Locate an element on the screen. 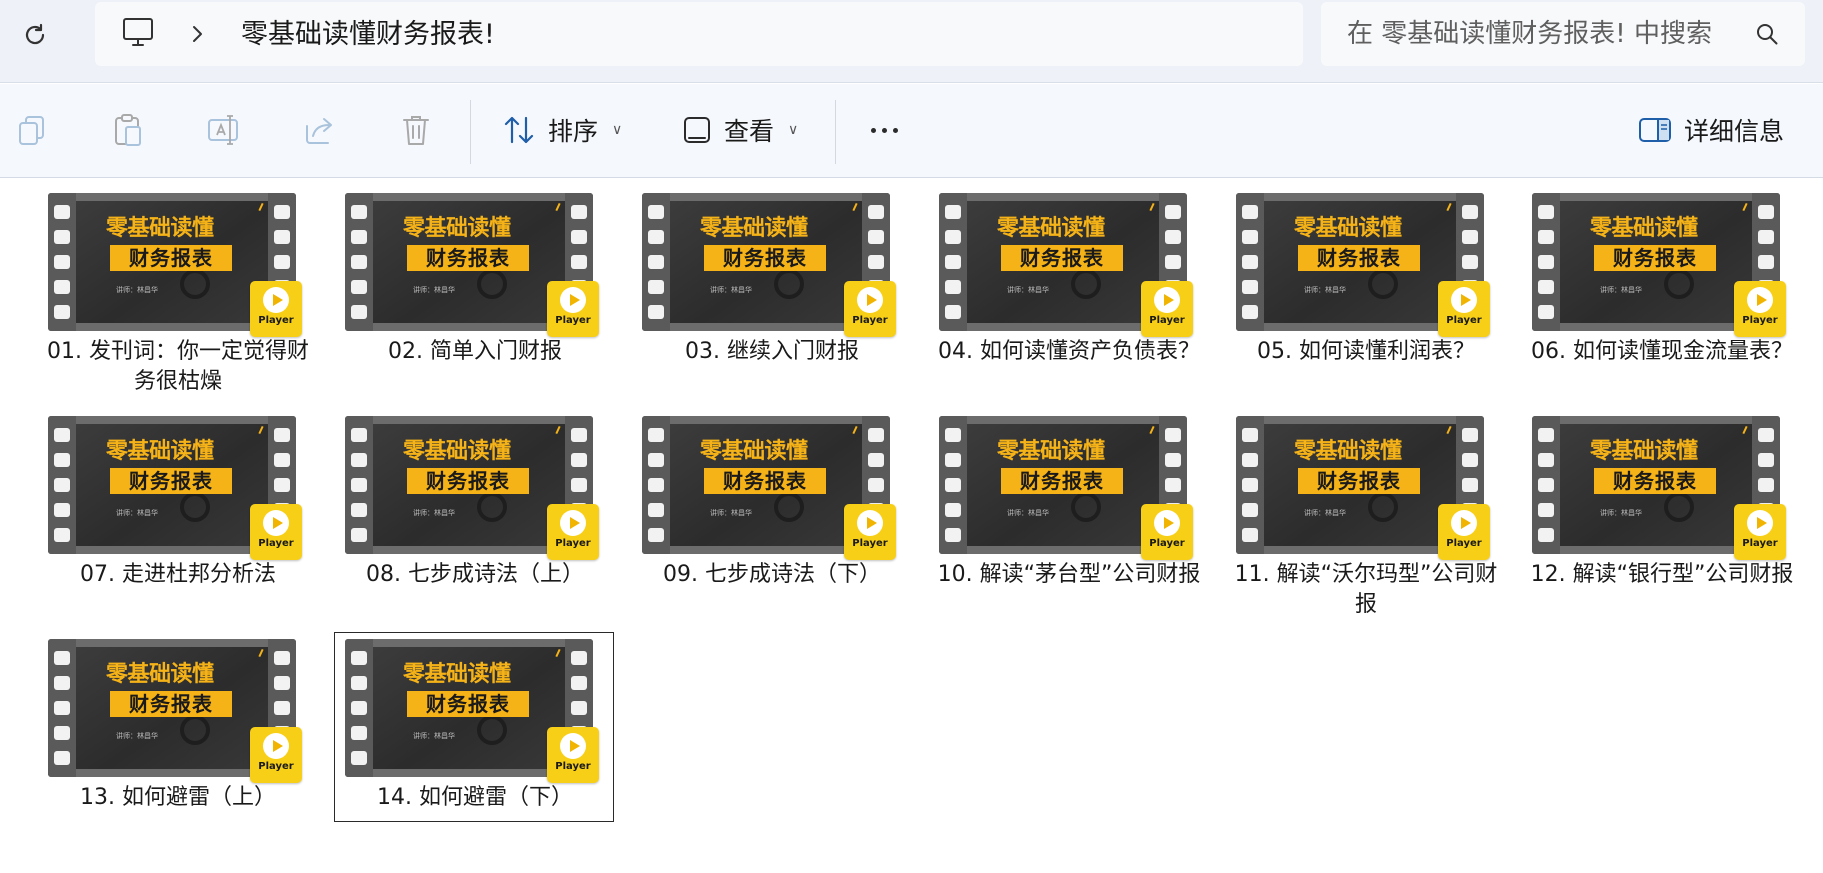 The width and height of the screenshot is (1823, 873). file-tile: 零基础读懂 财务报表 讲师：林昌华 Player 12. 解读“银行型”公司财报 is located at coordinates (1661, 504).